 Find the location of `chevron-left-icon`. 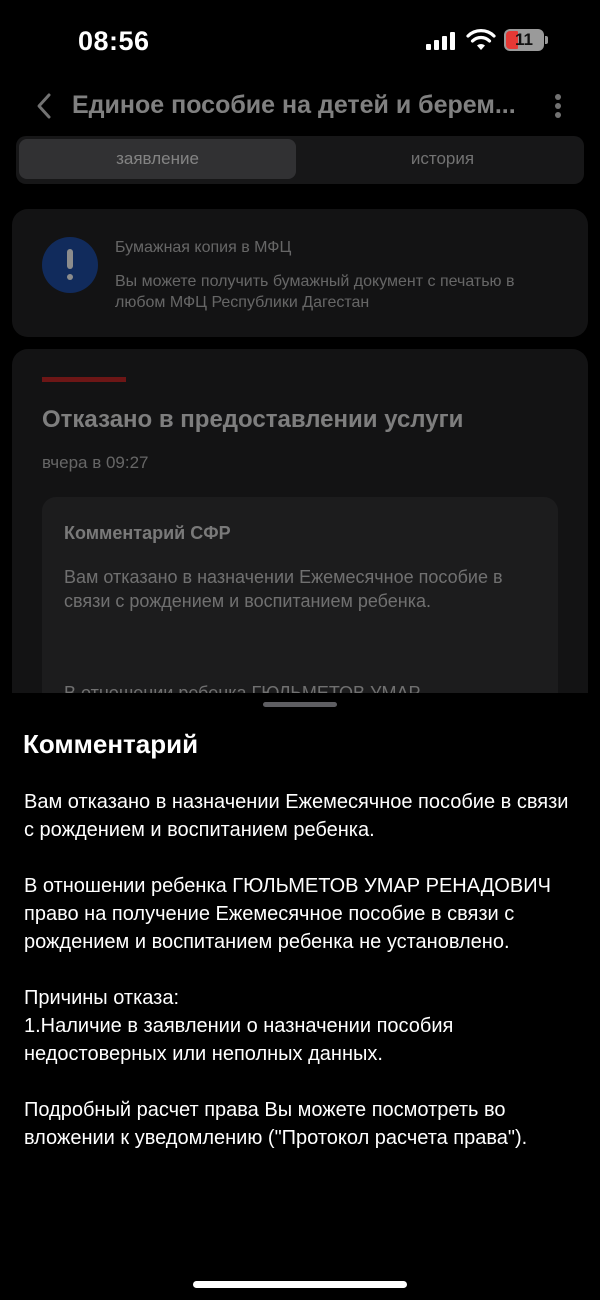

chevron-left-icon is located at coordinates (44, 106).